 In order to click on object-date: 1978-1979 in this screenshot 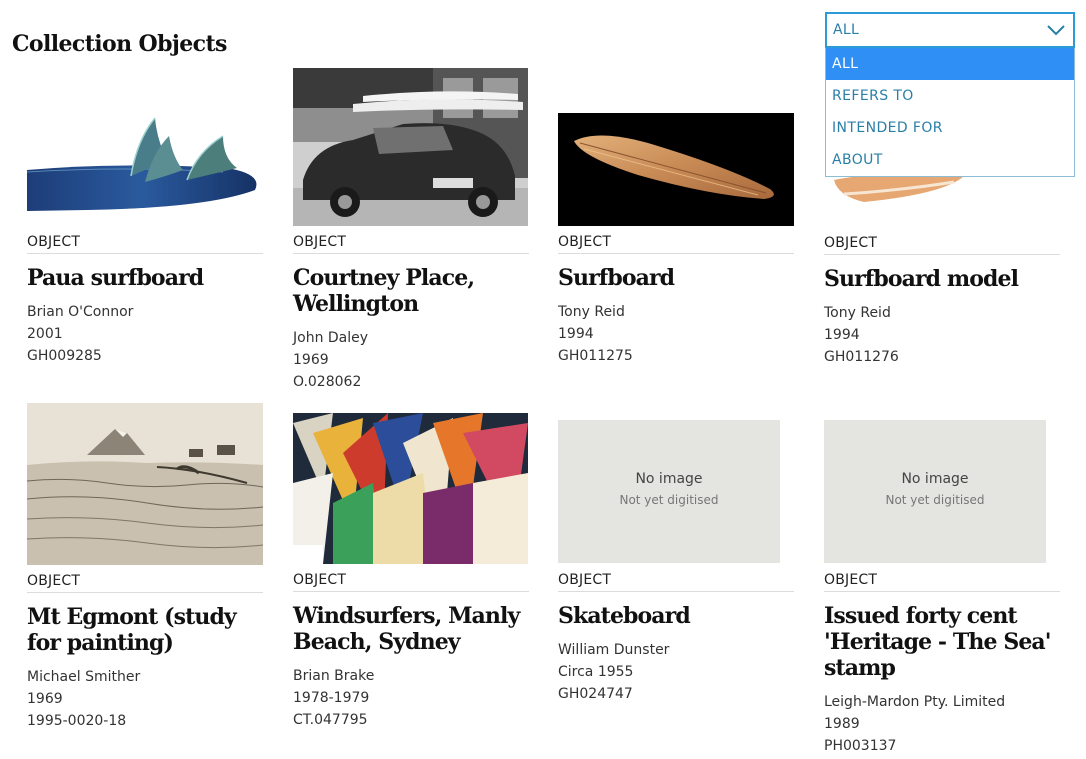, I will do `click(331, 698)`.